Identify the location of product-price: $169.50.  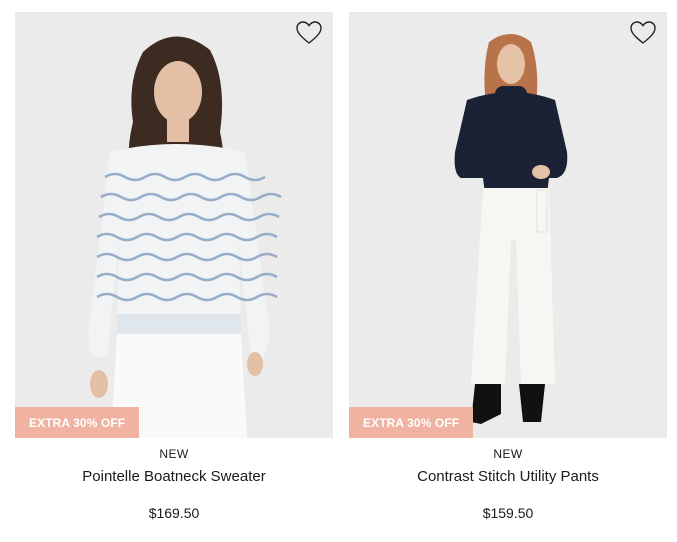
(174, 513).